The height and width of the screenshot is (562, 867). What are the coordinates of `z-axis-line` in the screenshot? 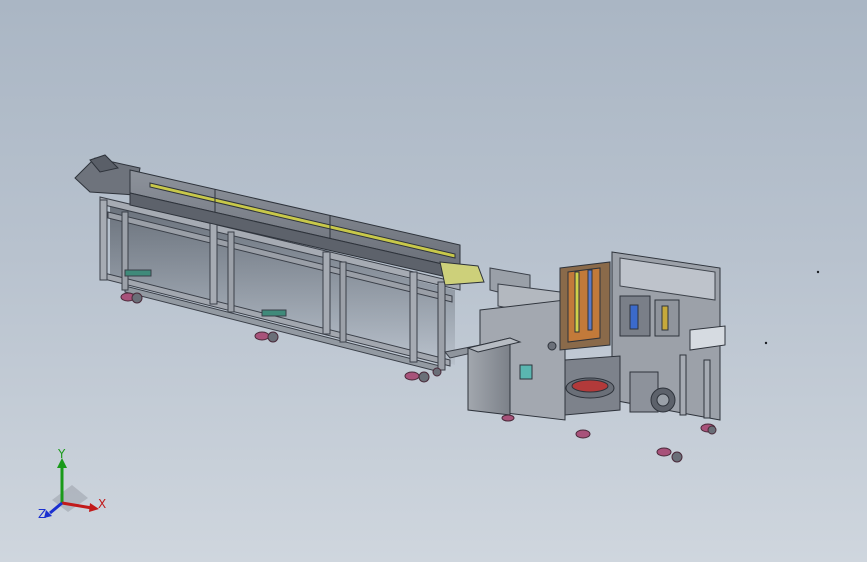 It's located at (56, 508).